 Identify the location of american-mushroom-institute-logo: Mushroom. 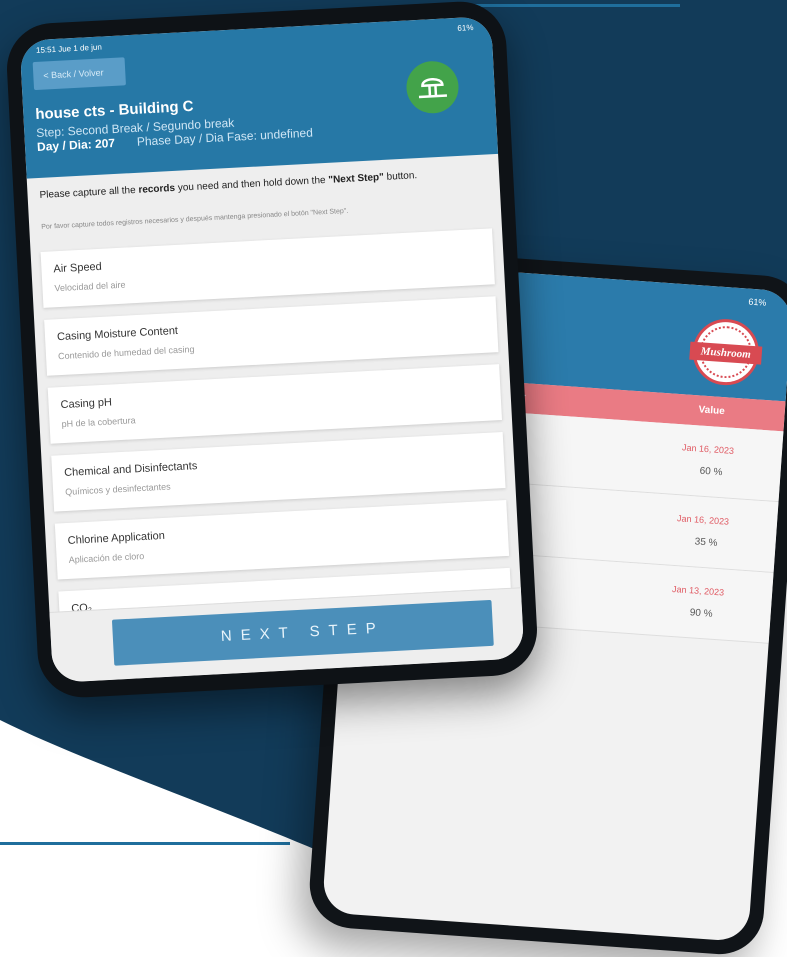
(726, 352).